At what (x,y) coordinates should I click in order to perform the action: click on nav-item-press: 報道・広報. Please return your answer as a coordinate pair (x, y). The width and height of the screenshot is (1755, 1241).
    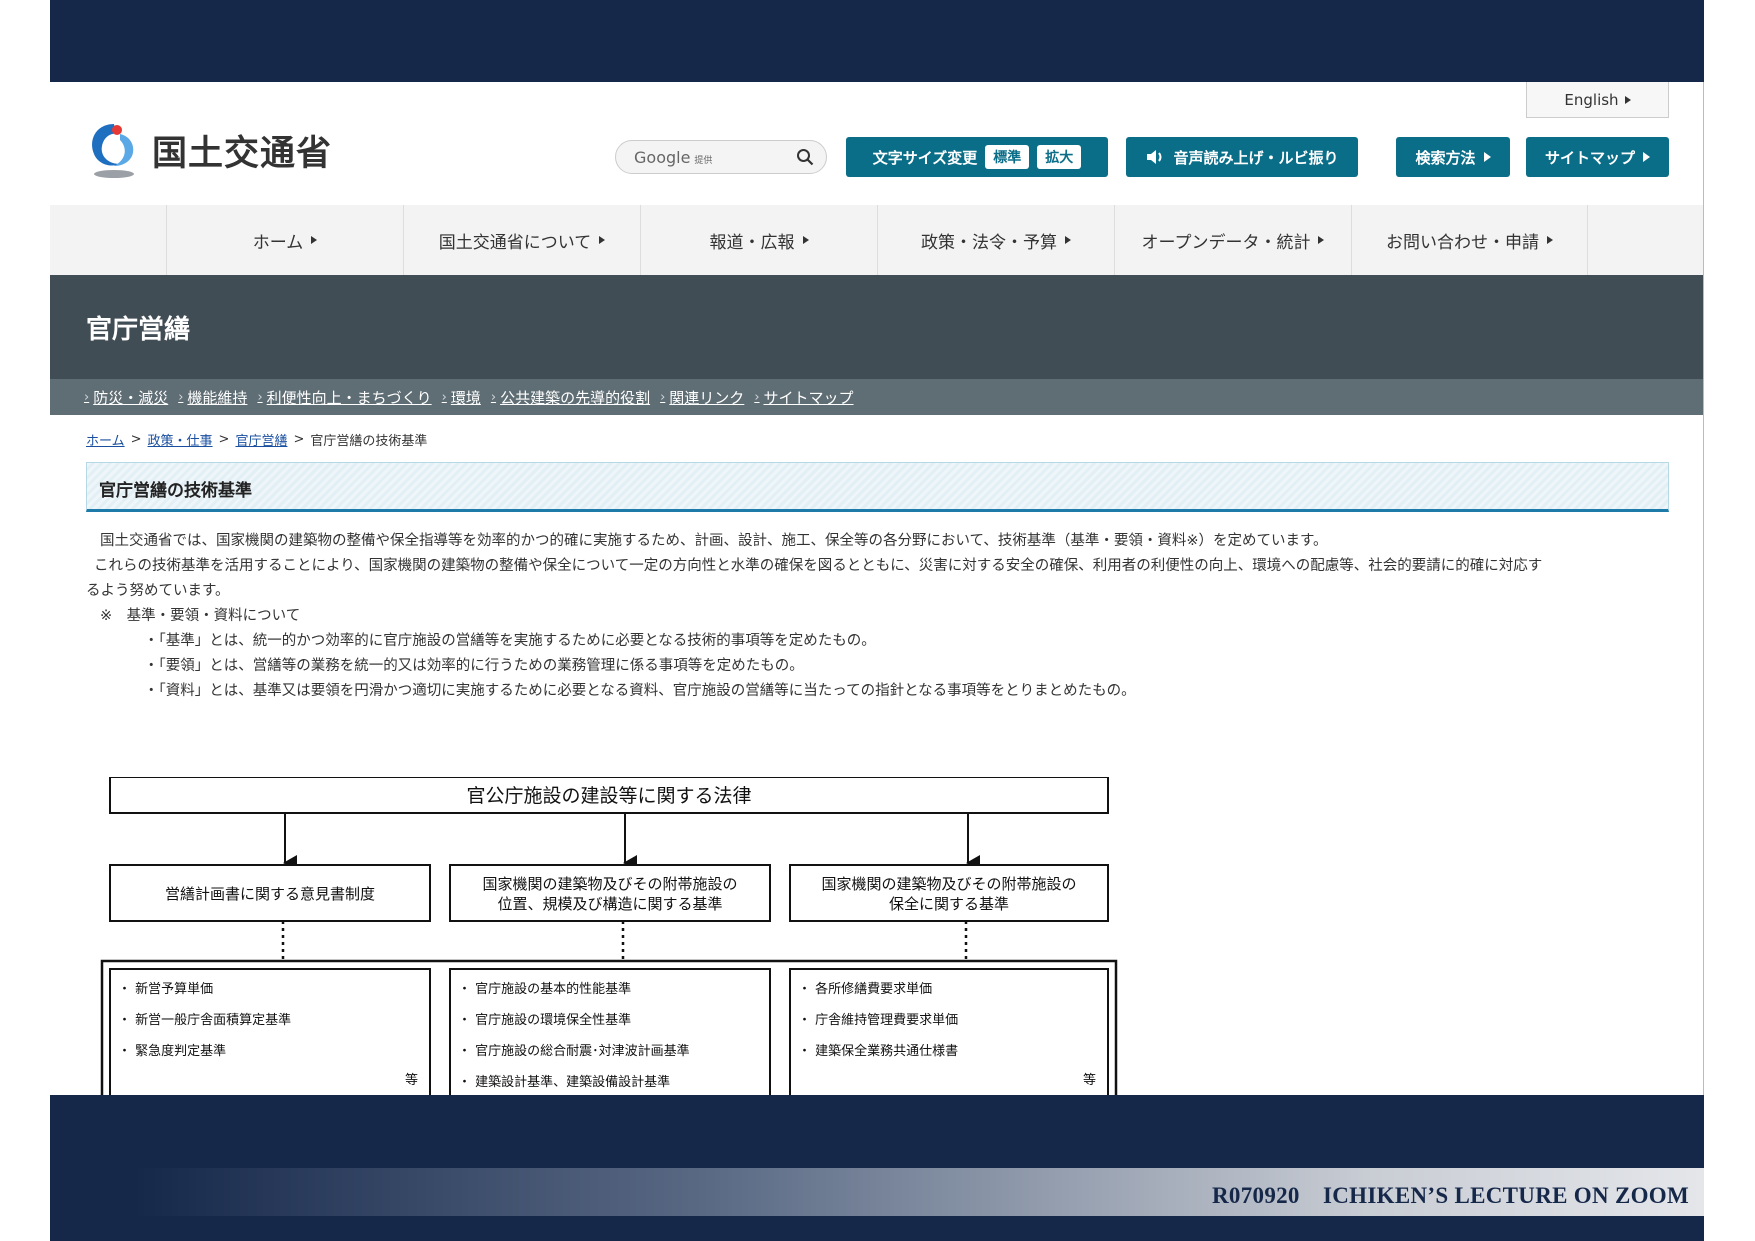
    Looking at the image, I should click on (758, 240).